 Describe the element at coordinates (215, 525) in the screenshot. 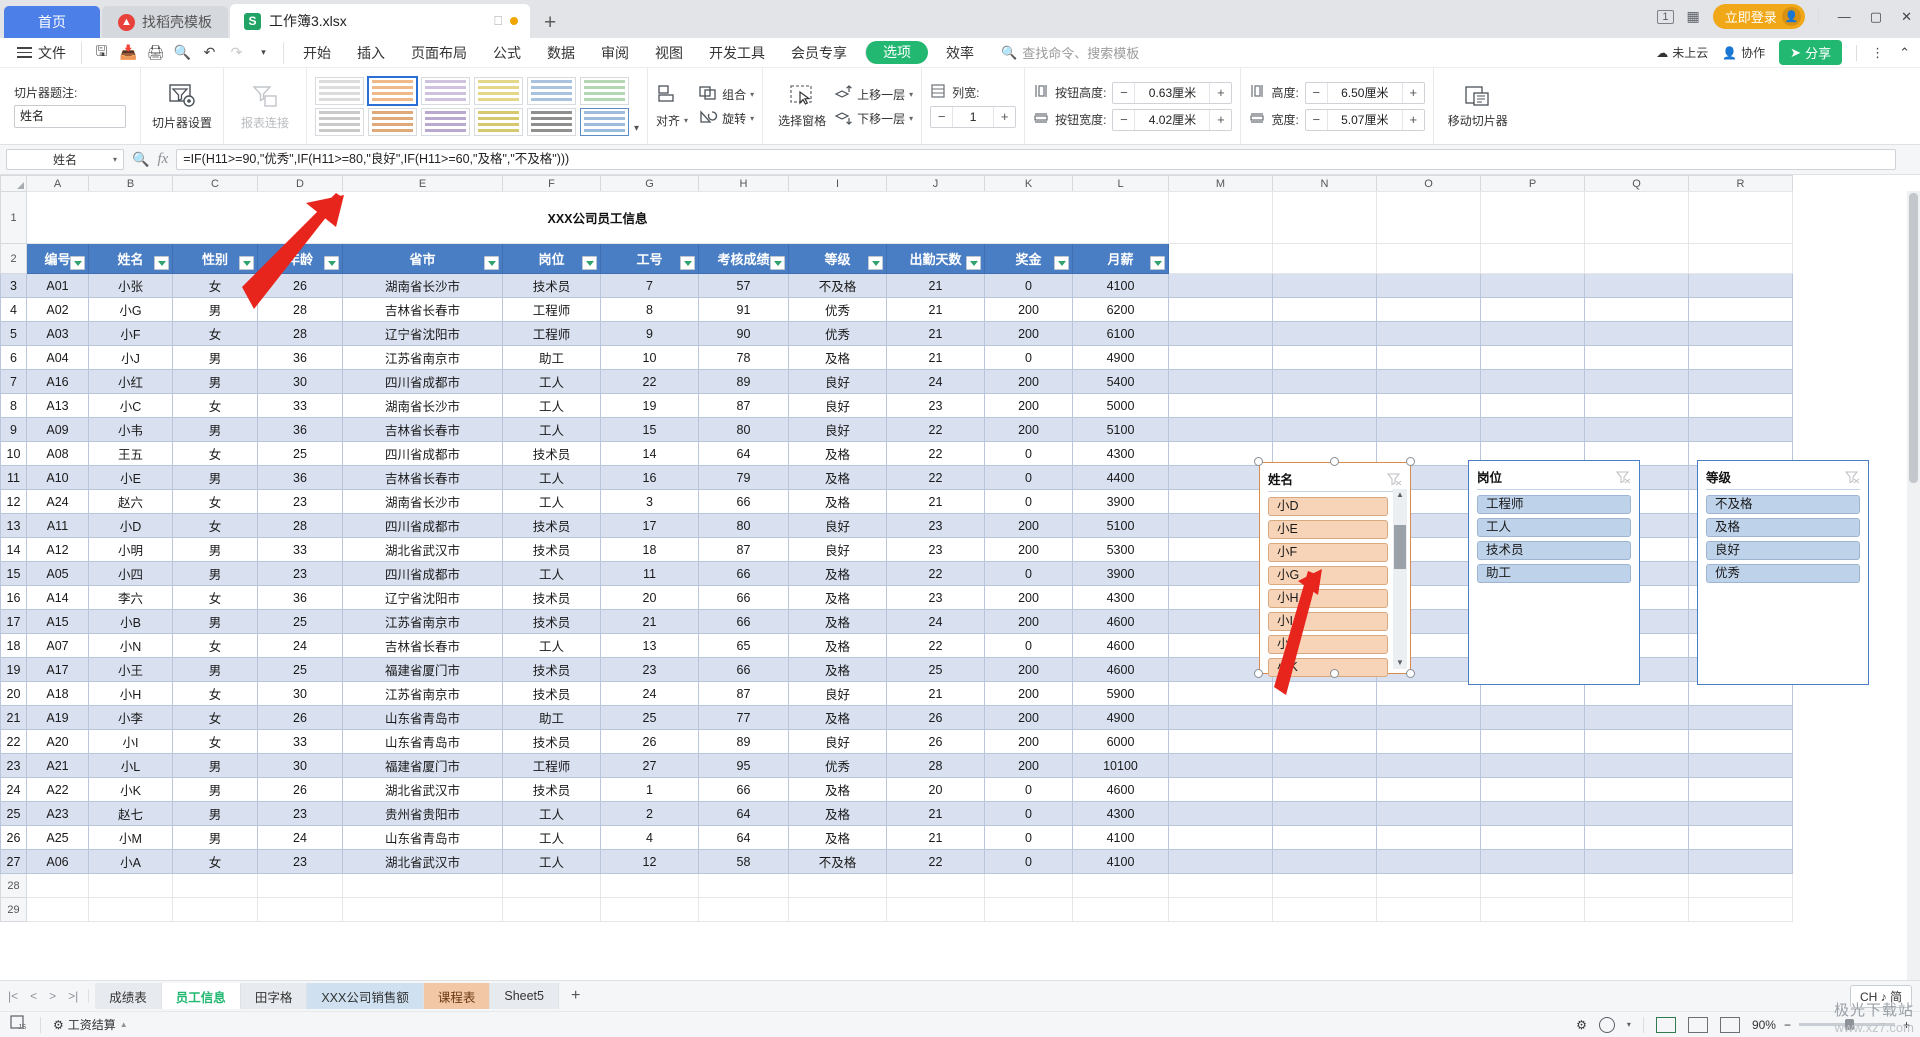

I see `table-cell: 女` at that location.